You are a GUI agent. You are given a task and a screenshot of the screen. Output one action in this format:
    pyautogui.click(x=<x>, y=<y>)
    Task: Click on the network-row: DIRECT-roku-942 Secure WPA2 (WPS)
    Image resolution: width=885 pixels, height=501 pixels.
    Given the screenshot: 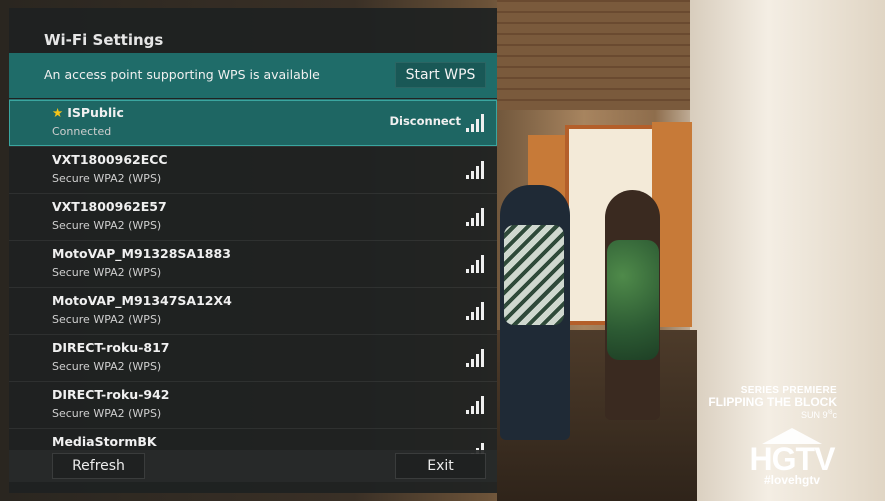 What is the action you would take?
    pyautogui.click(x=253, y=404)
    